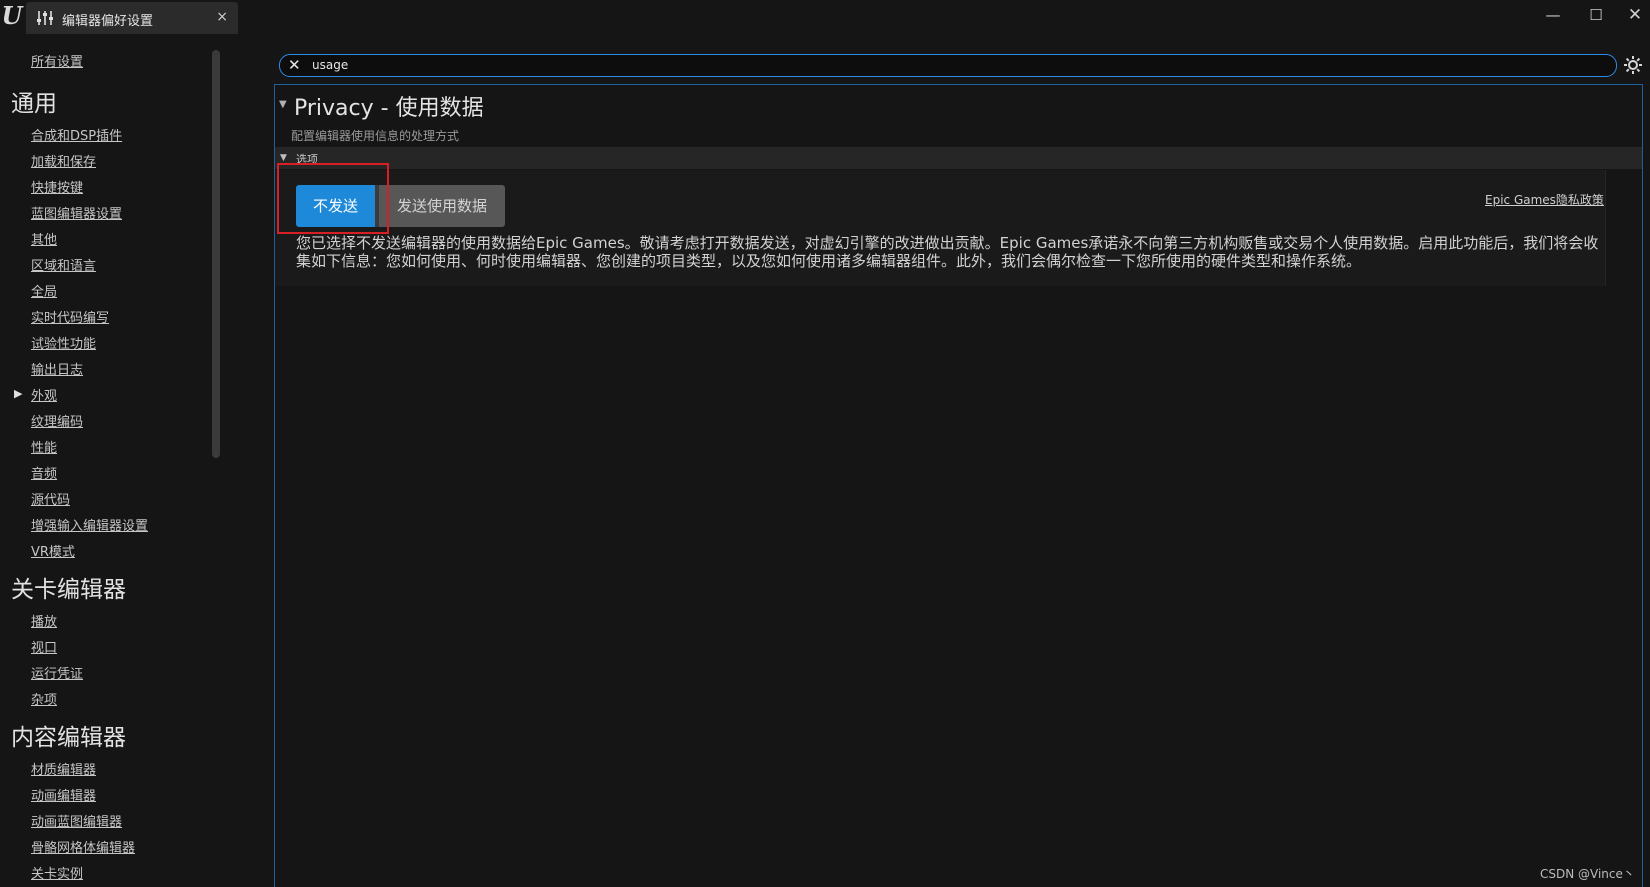  What do you see at coordinates (442, 206) in the screenshot?
I see `send-usage-data-button: 发送使用数据` at bounding box center [442, 206].